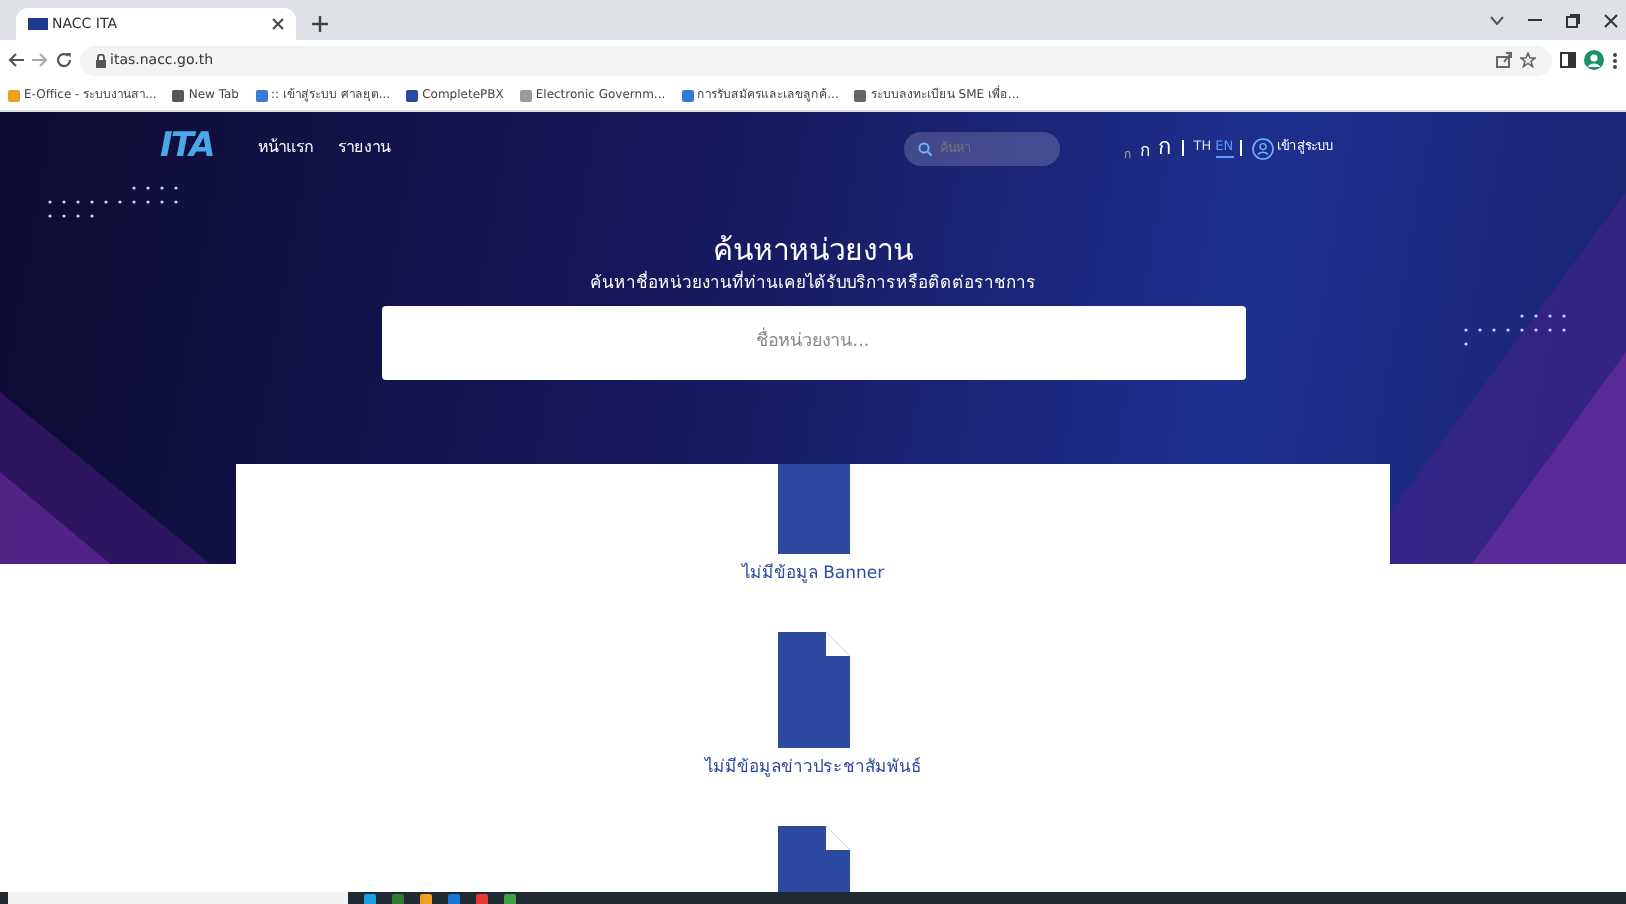 The width and height of the screenshot is (1626, 904). Describe the element at coordinates (1535, 20) in the screenshot. I see `minimize-icon` at that location.